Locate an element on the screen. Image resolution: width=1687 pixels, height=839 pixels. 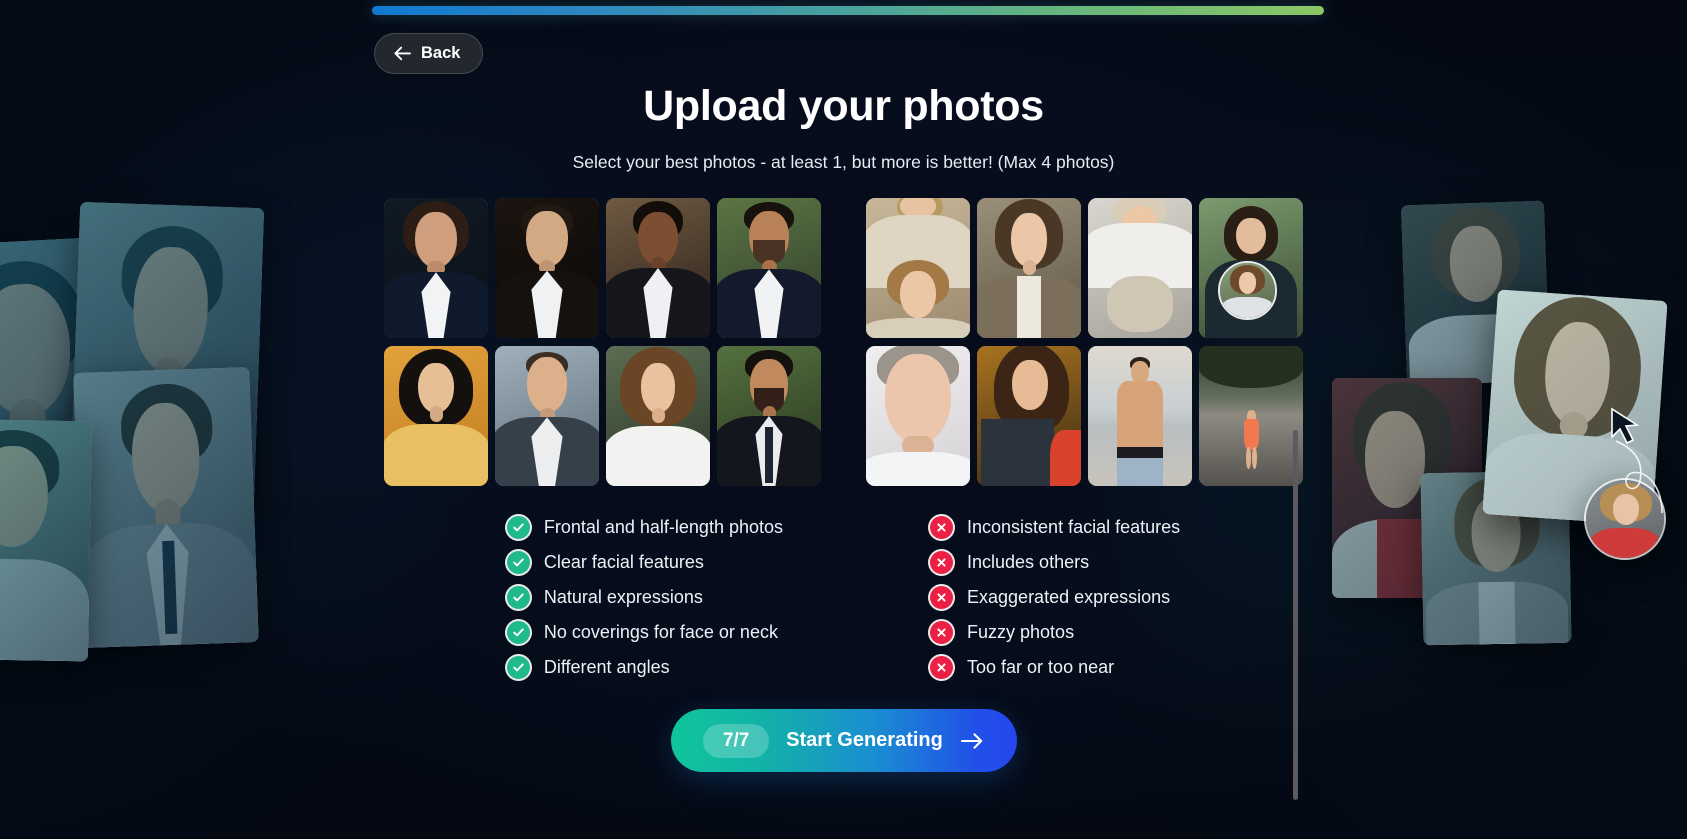
bad-rule-label: Fuzzy photos is located at coordinates (1021, 632).